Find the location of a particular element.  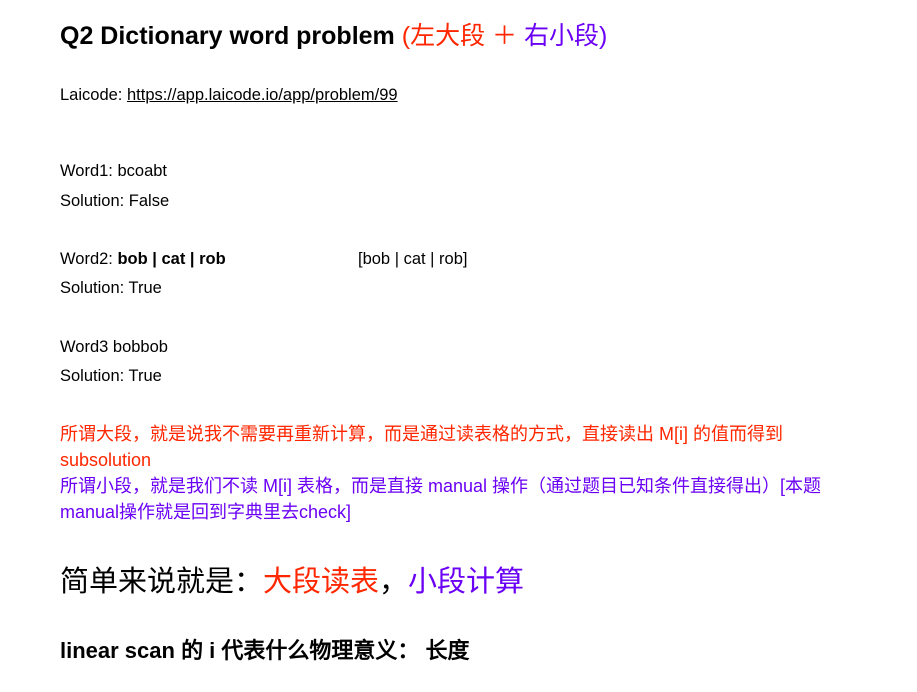

title-main: Q2 Dictionary word problem is located at coordinates (227, 36).